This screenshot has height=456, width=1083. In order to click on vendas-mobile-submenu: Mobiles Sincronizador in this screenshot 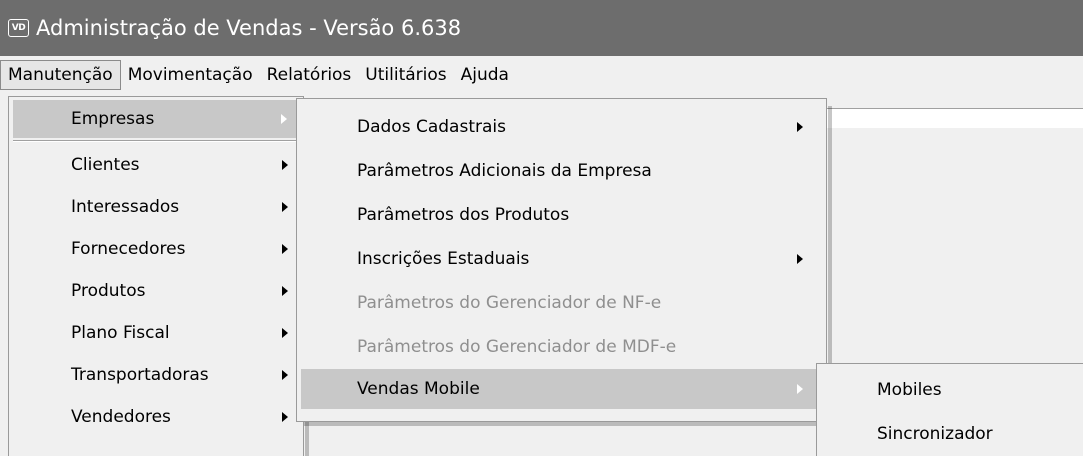, I will do `click(949, 409)`.